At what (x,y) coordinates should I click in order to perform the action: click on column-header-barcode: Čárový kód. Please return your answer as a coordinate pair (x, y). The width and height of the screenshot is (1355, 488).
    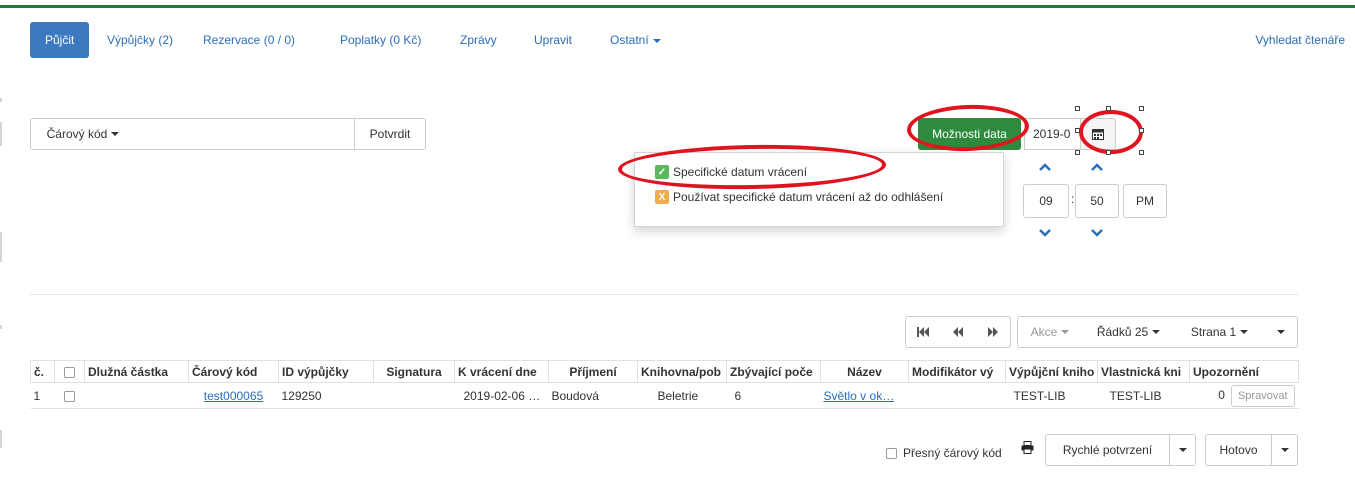
    Looking at the image, I should click on (233, 371).